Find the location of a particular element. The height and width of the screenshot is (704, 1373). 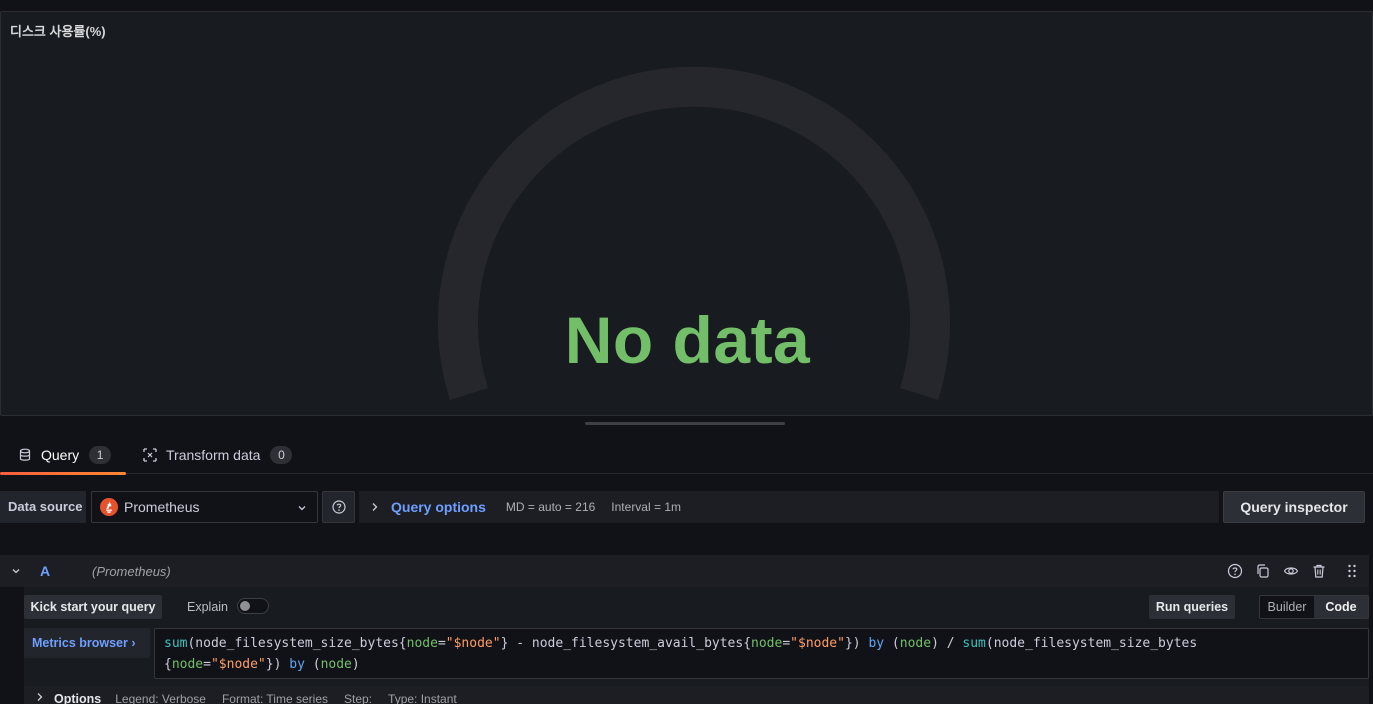

query-ref-id: A is located at coordinates (45, 571).